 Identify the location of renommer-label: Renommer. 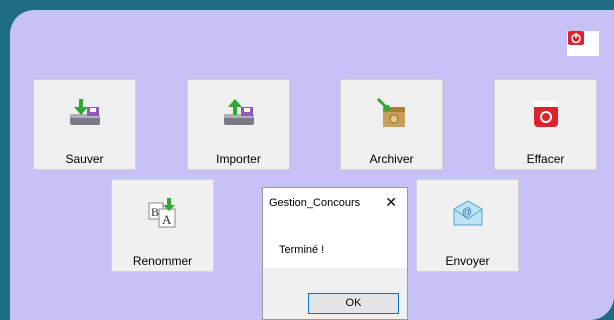
(162, 261).